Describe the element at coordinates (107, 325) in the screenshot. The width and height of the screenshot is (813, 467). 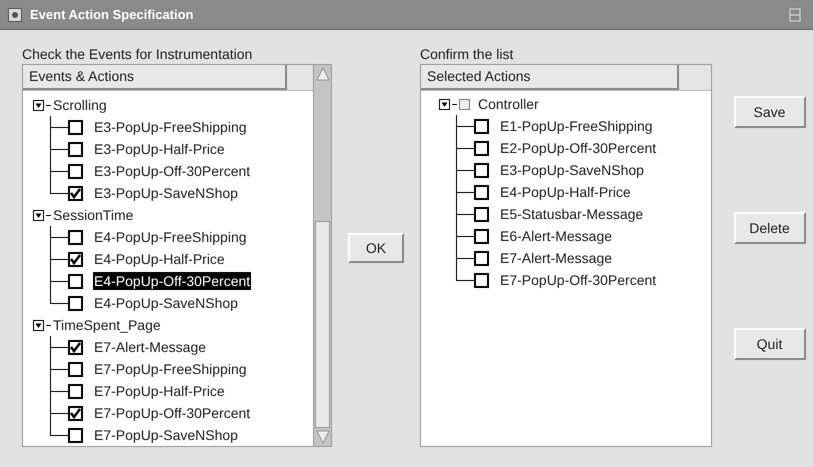
I see `tree-group-label: TimeSpent_Page` at that location.